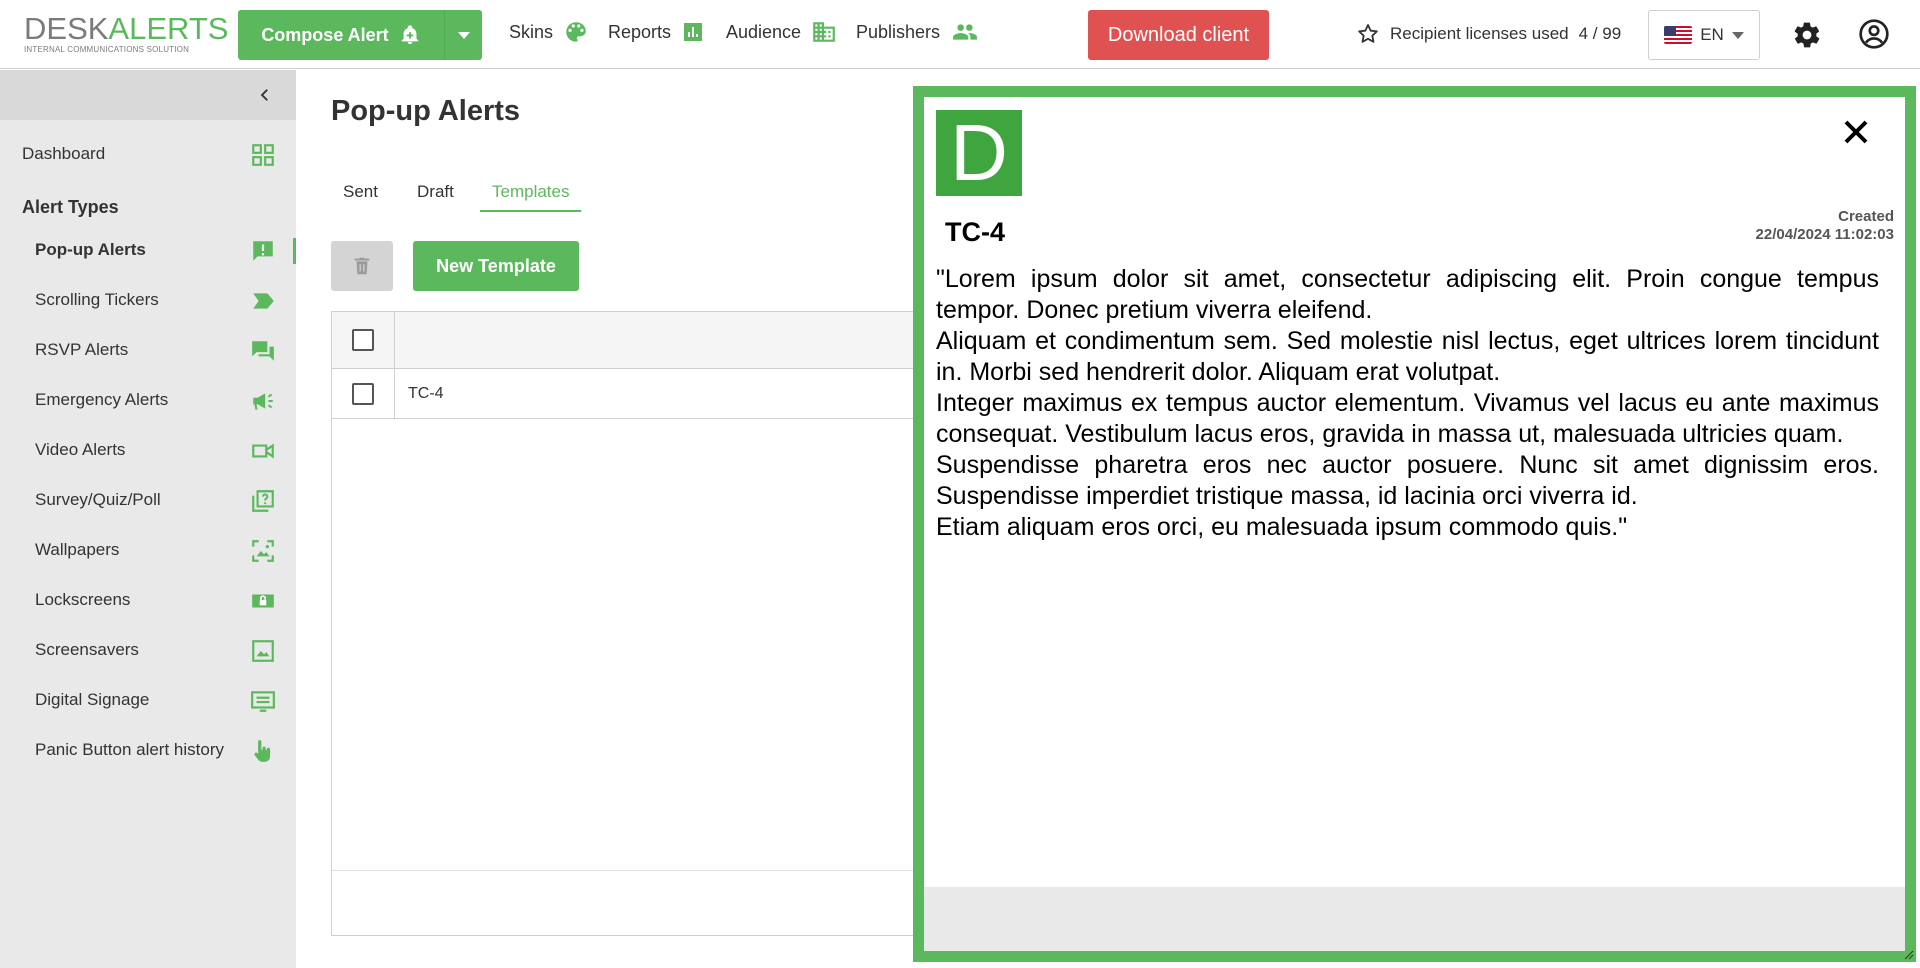  I want to click on sidebar-item-label: Screensavers, so click(87, 649).